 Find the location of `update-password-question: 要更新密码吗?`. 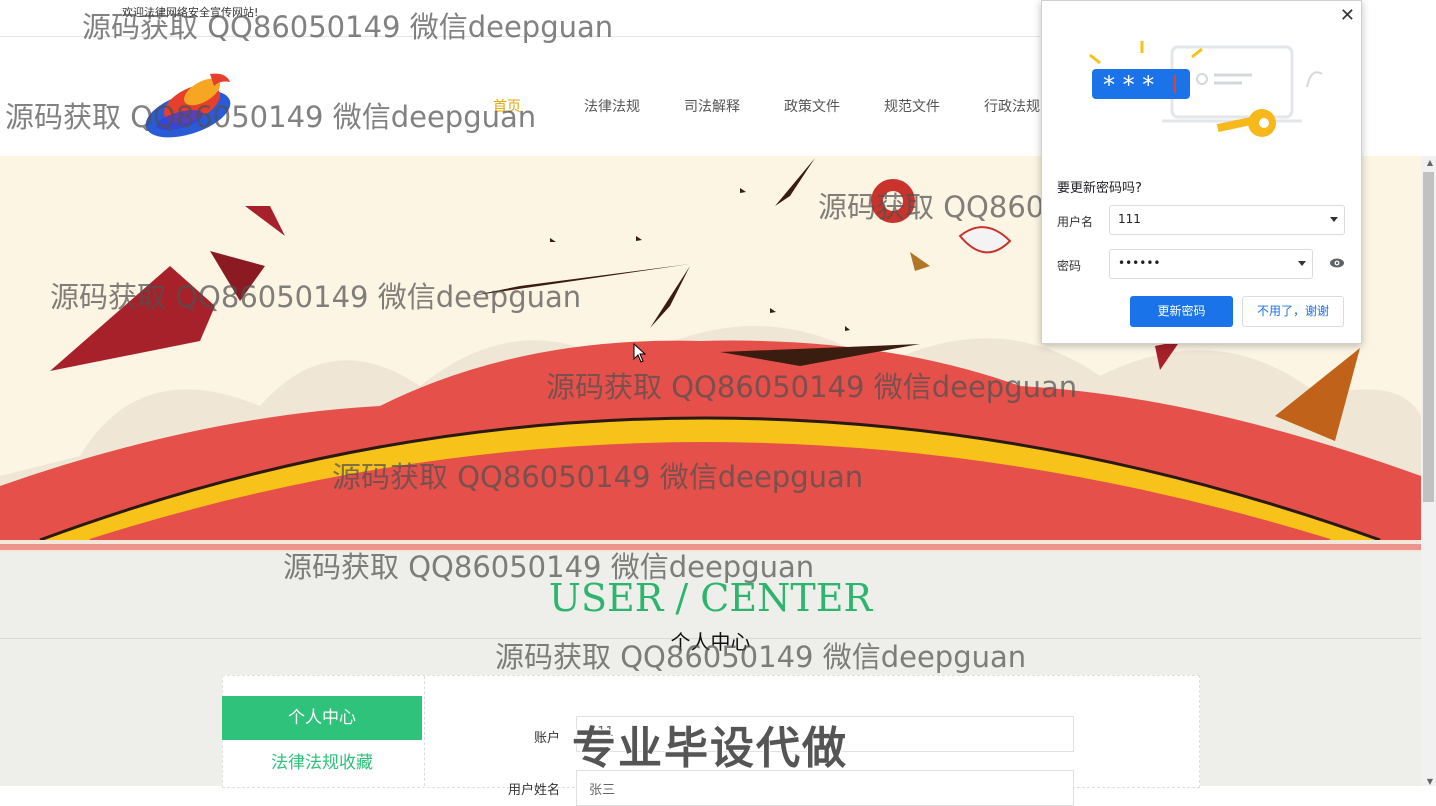

update-password-question: 要更新密码吗? is located at coordinates (1099, 188).